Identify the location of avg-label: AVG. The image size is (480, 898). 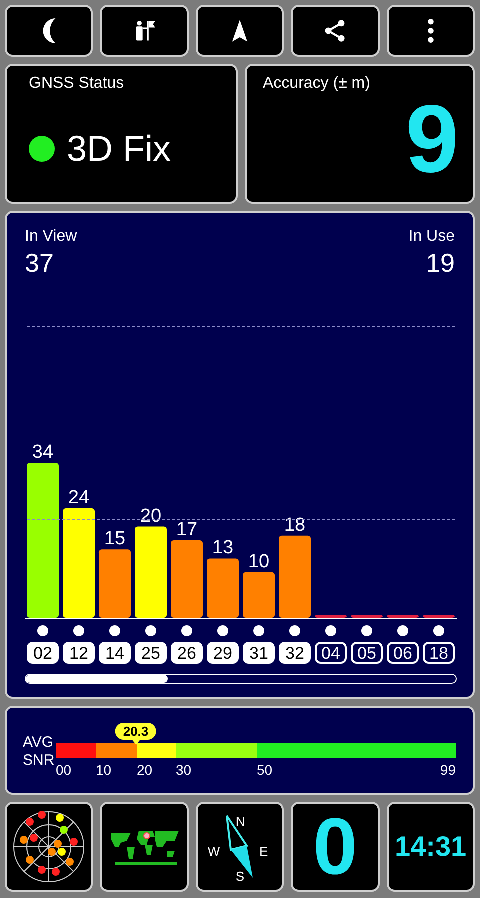
(39, 743).